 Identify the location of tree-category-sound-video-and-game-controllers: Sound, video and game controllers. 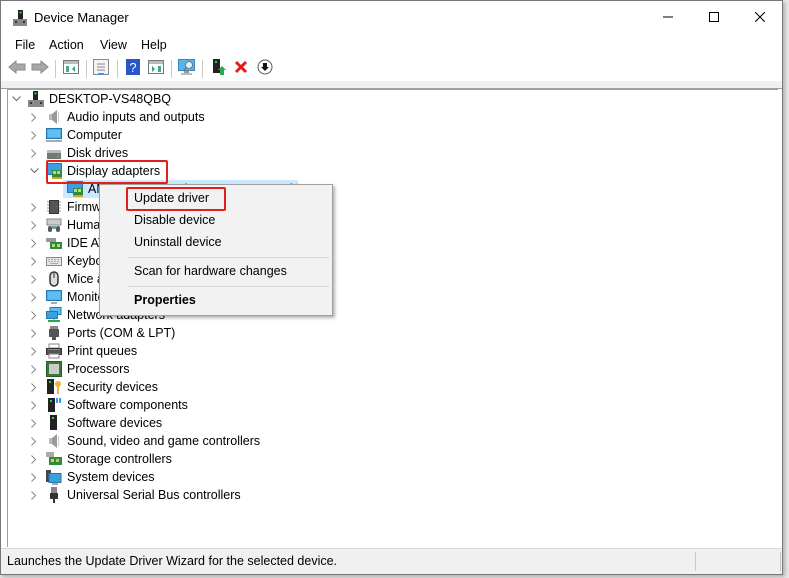
(144, 441).